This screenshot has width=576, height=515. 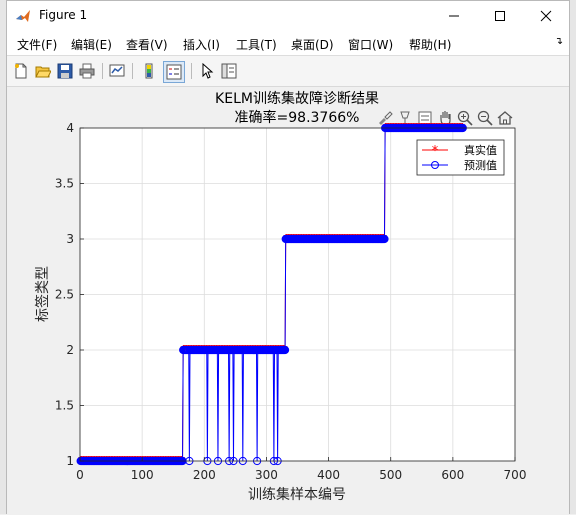 I want to click on window-title: Figure 1, so click(x=63, y=15).